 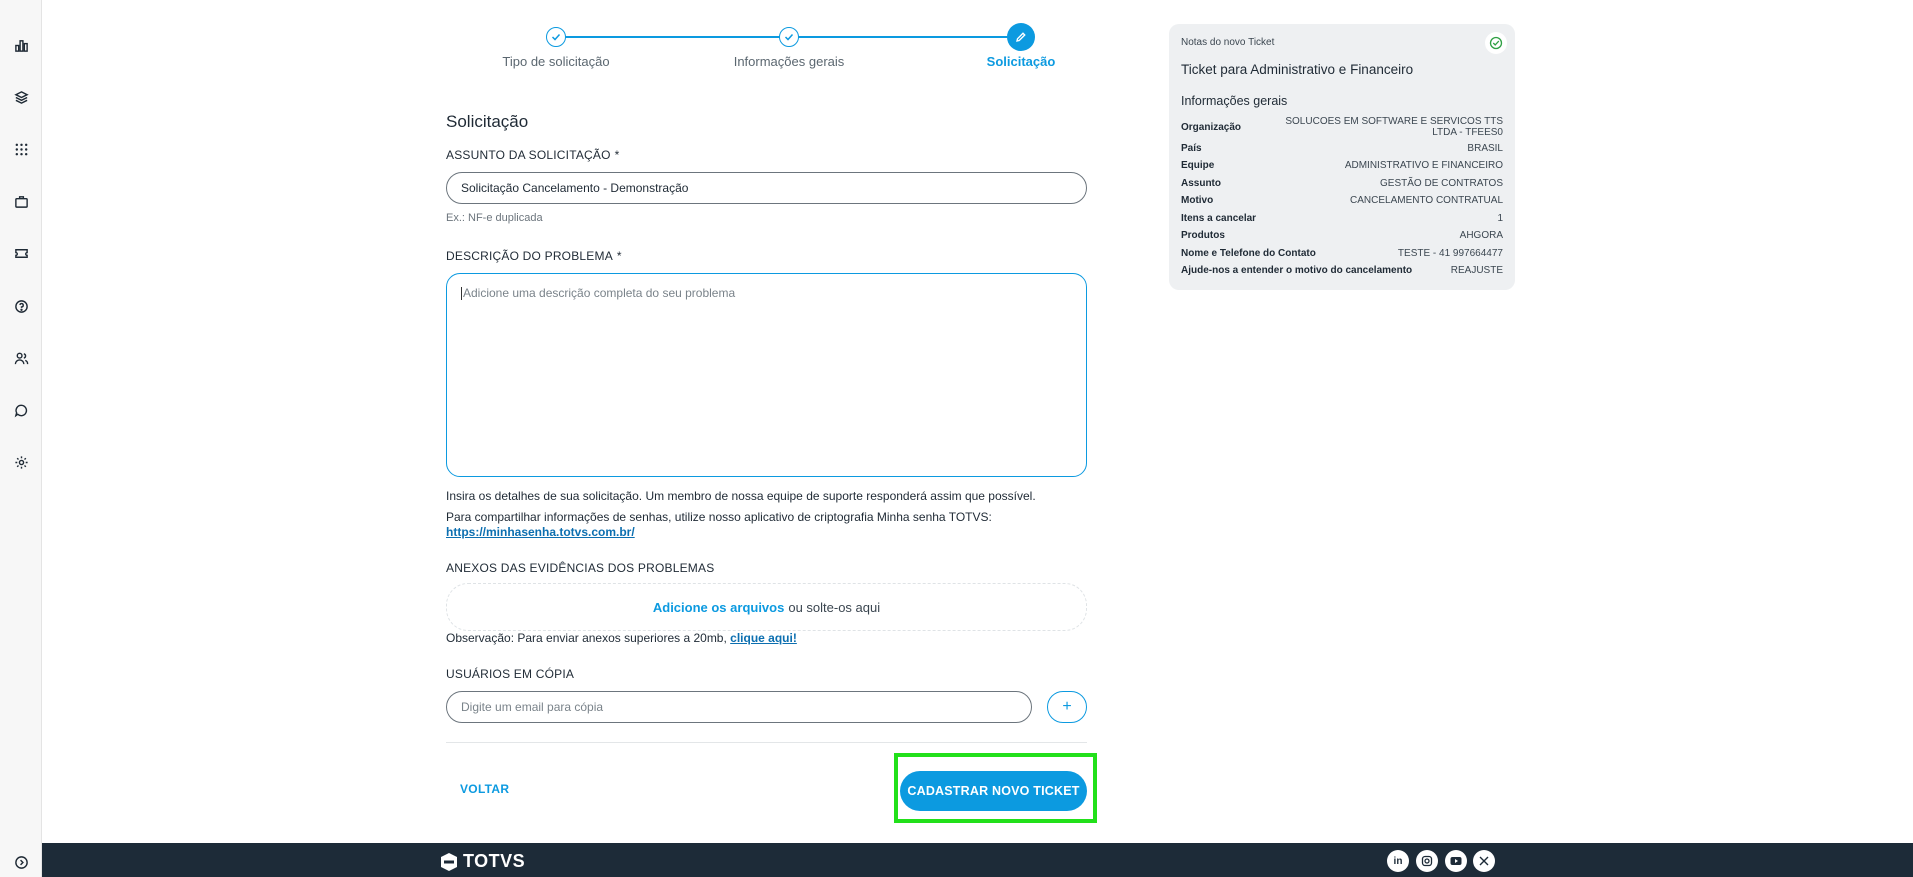 I want to click on password-link-wrap: https://minhasenha.totvs.com.br/, so click(x=540, y=532).